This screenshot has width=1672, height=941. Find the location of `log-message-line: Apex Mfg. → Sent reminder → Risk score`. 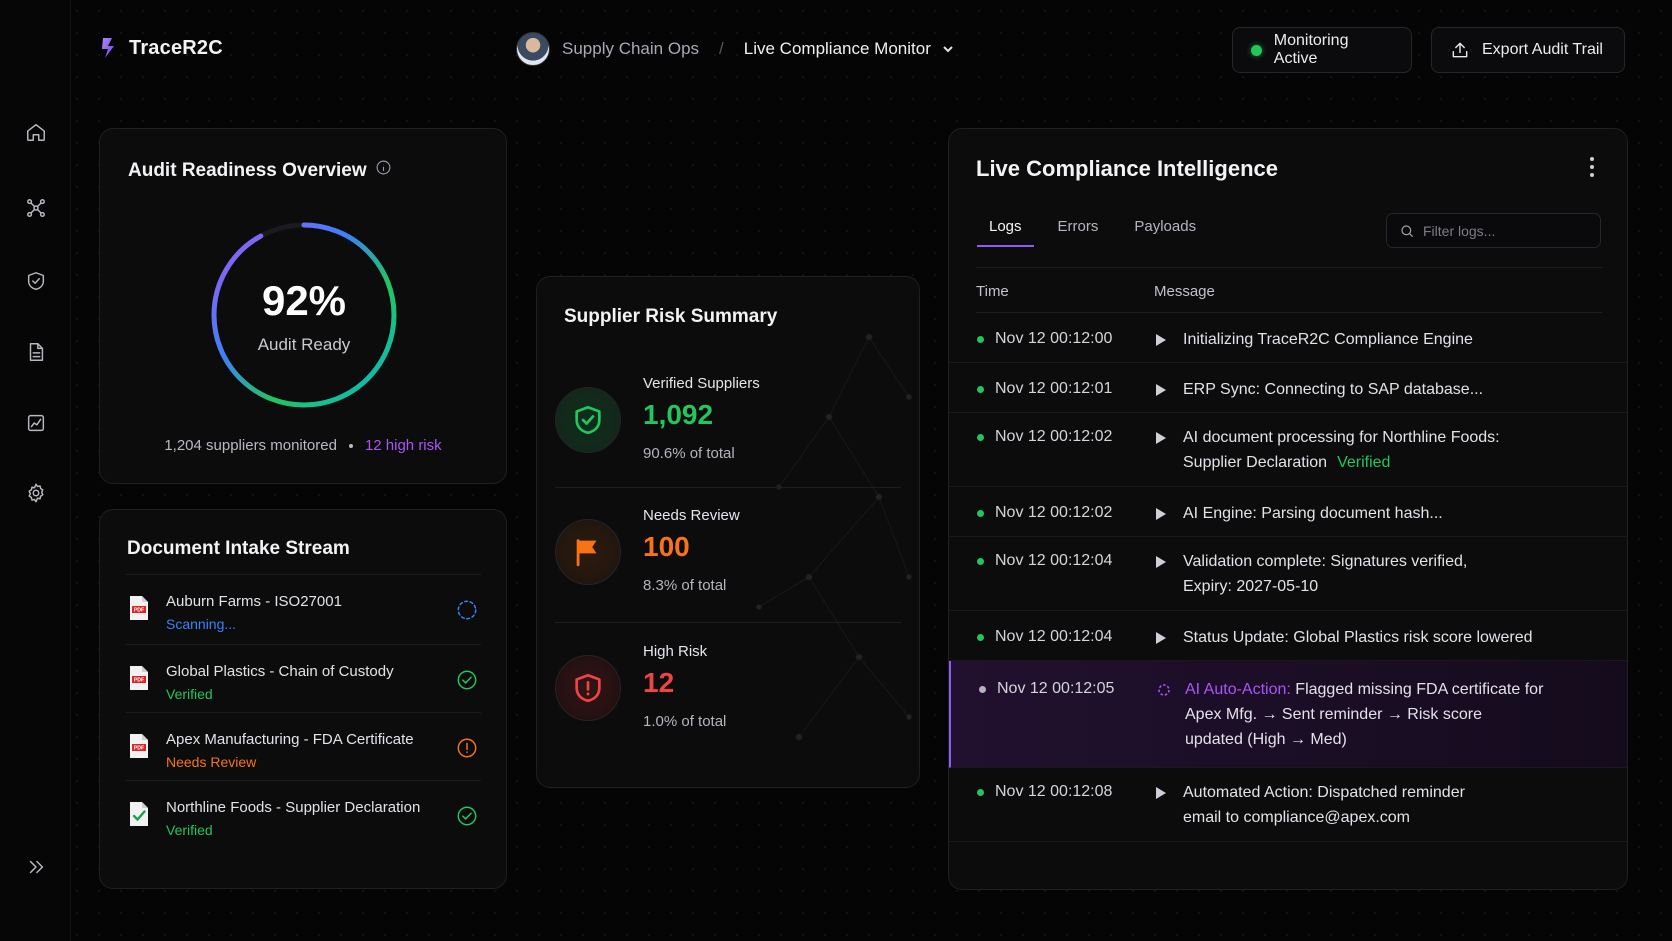

log-message-line: Apex Mfg. → Sent reminder → Risk score is located at coordinates (1333, 714).